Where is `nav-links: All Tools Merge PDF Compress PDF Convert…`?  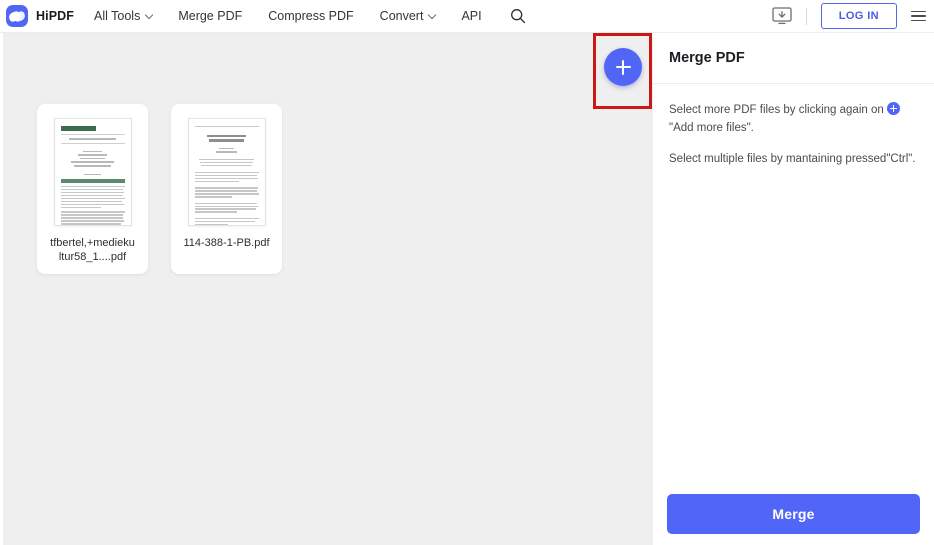 nav-links: All Tools Merge PDF Compress PDF Convert… is located at coordinates (310, 16).